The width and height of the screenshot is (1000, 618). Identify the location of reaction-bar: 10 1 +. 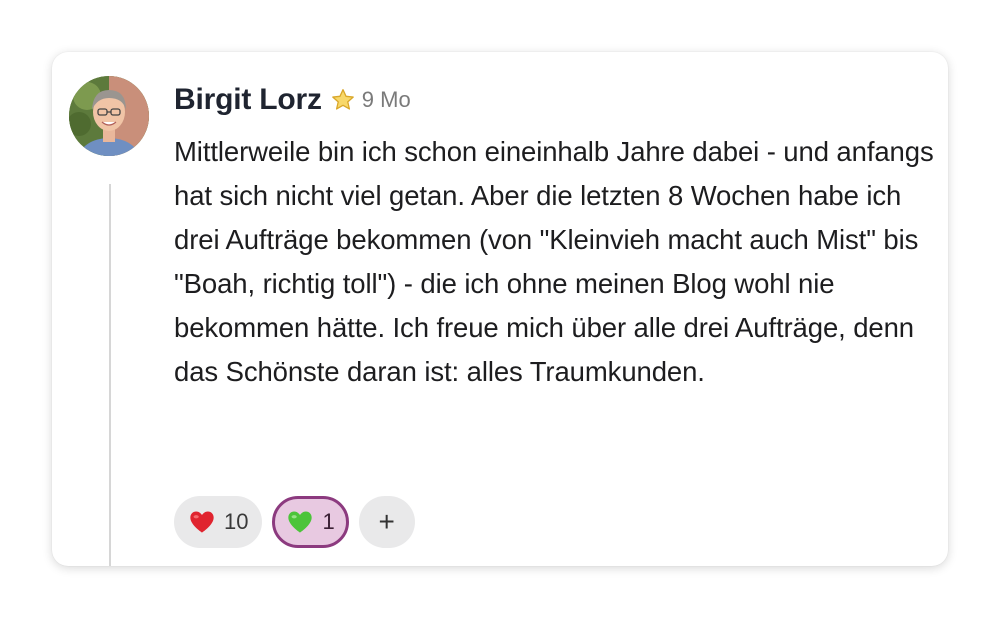
(294, 522).